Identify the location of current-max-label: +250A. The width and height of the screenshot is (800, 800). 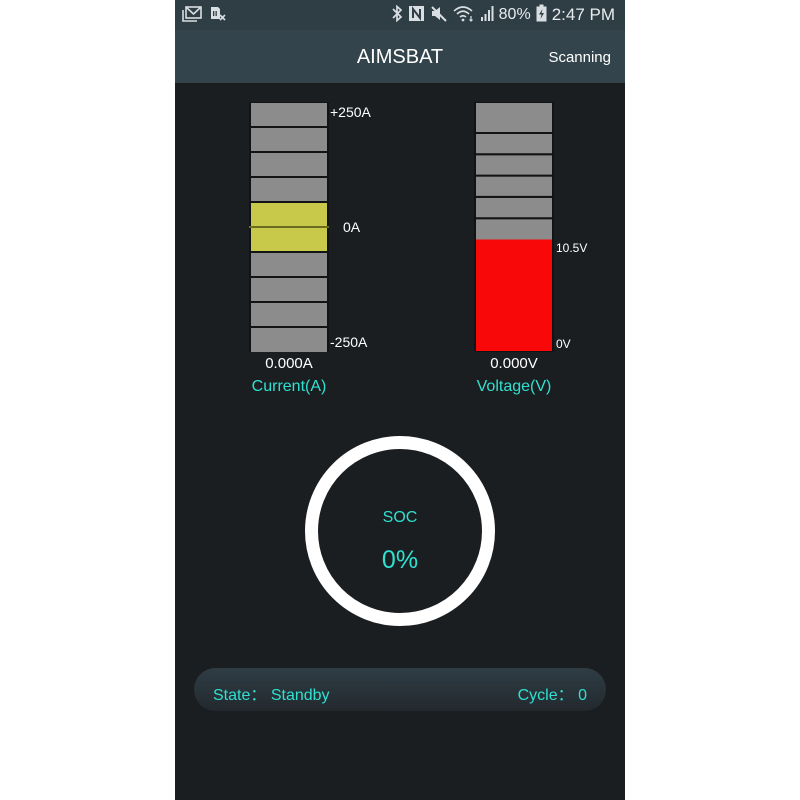
(350, 112).